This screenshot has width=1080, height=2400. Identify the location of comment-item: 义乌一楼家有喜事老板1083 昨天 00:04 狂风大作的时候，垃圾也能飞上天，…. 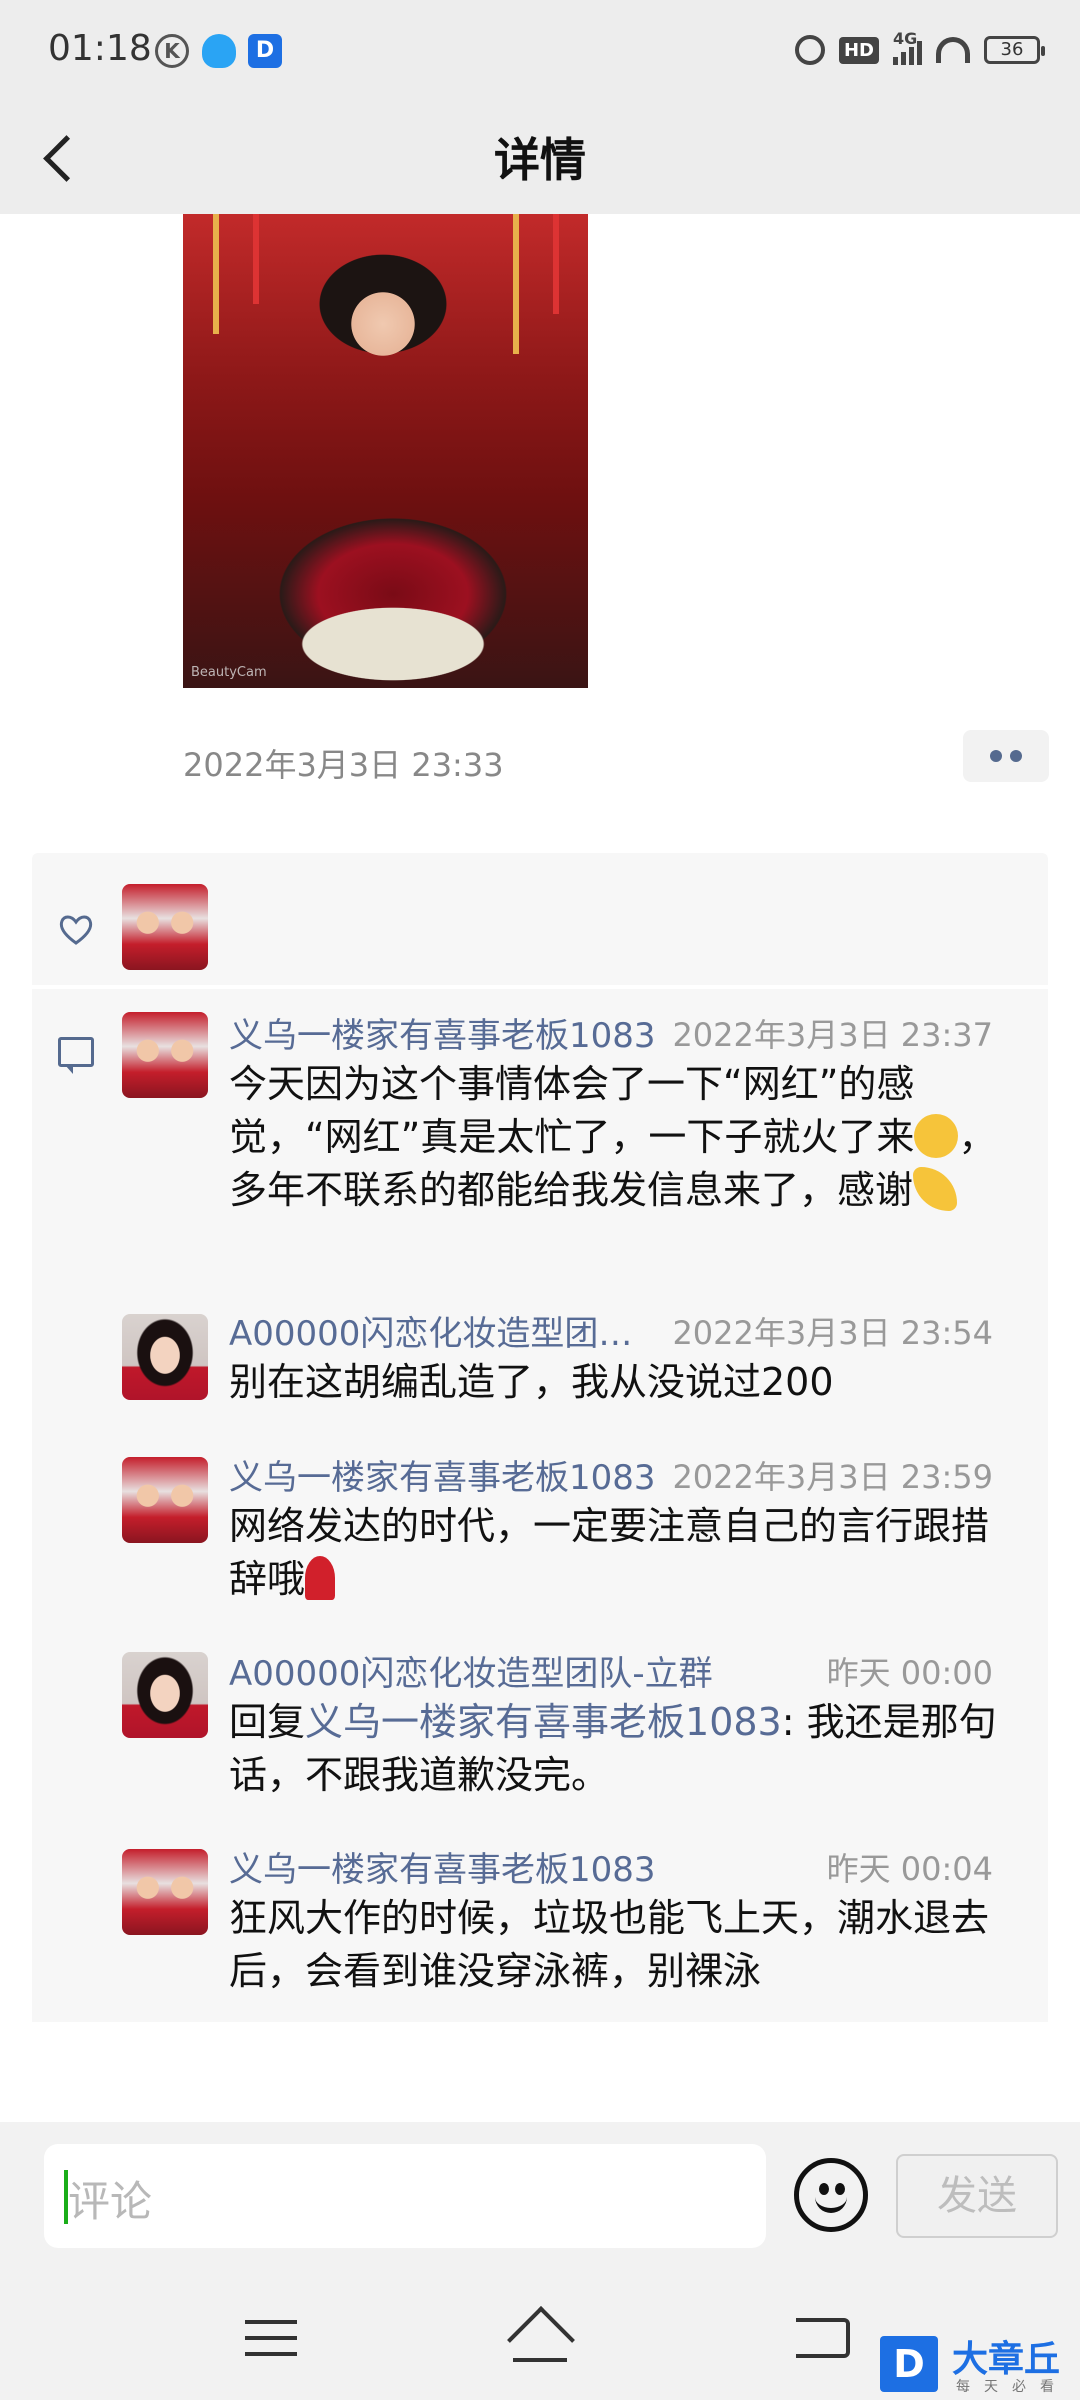
(619, 1920).